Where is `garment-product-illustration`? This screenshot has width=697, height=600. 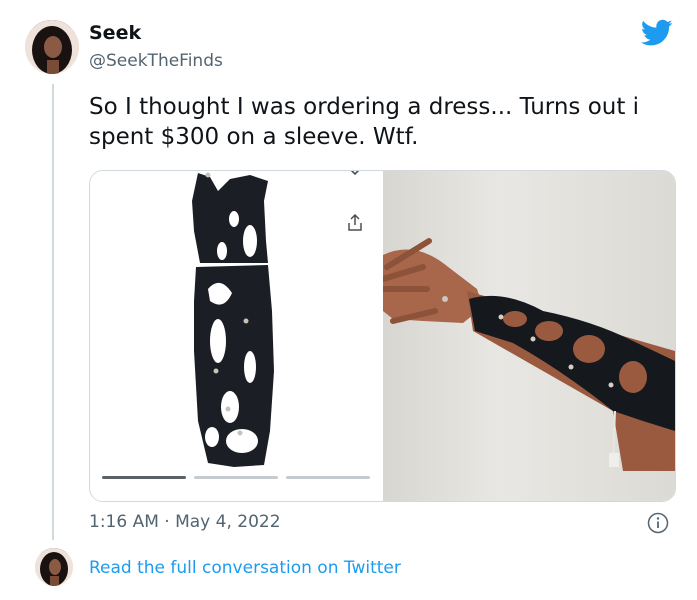 garment-product-illustration is located at coordinates (233, 319).